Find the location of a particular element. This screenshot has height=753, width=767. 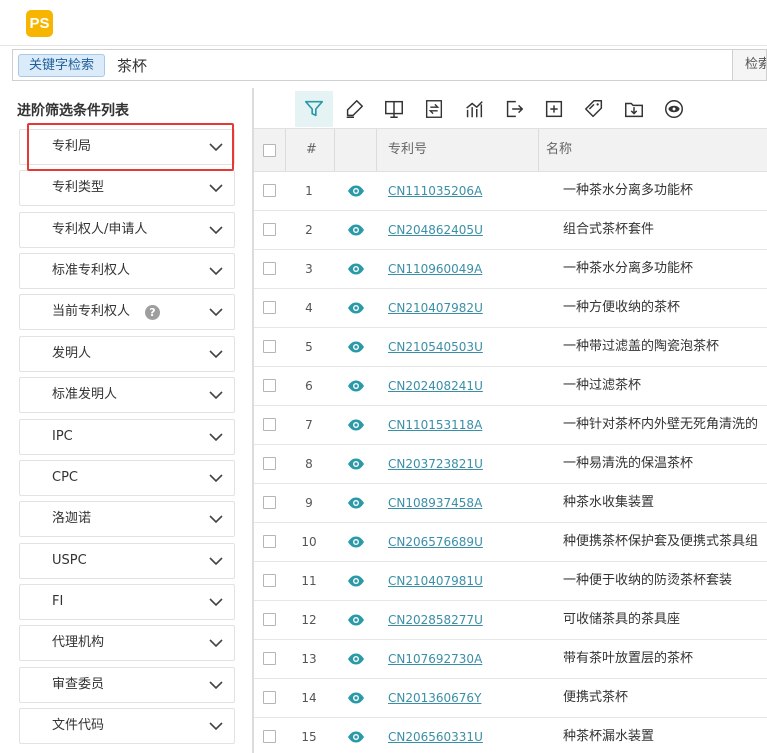

patent-number-link: CN203723821U is located at coordinates (435, 464).